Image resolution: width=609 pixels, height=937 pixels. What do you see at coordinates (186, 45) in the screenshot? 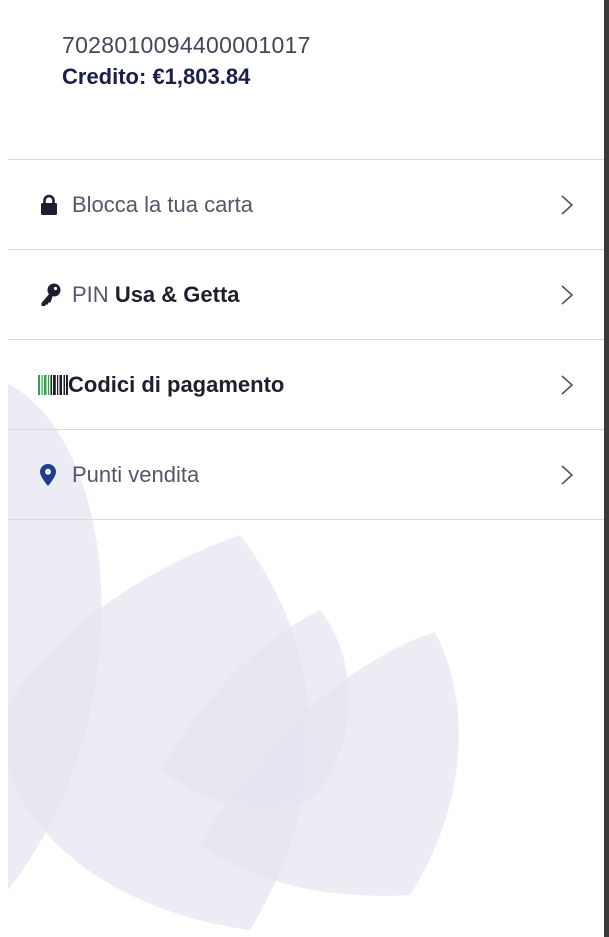
I see `card-number: 7028010094400001017` at bounding box center [186, 45].